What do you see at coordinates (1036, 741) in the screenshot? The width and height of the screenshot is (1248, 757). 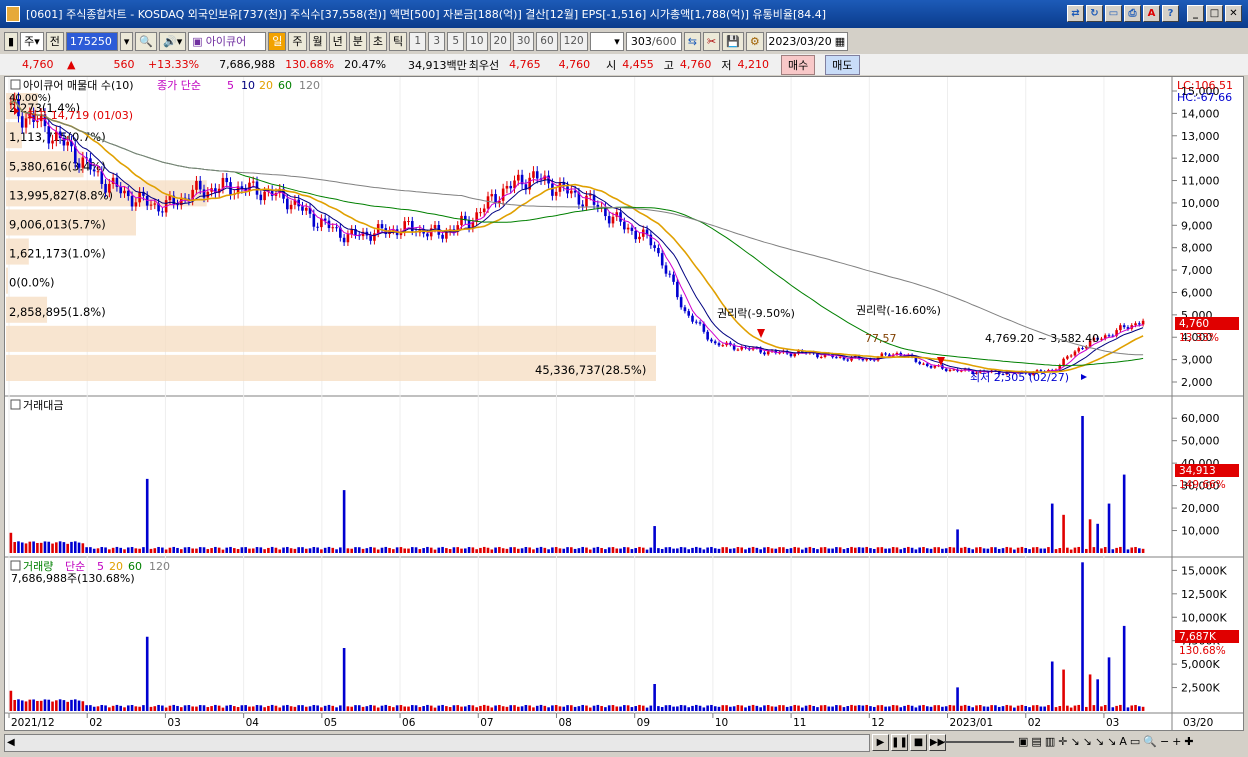 I see `view-icon-2: ▤` at bounding box center [1036, 741].